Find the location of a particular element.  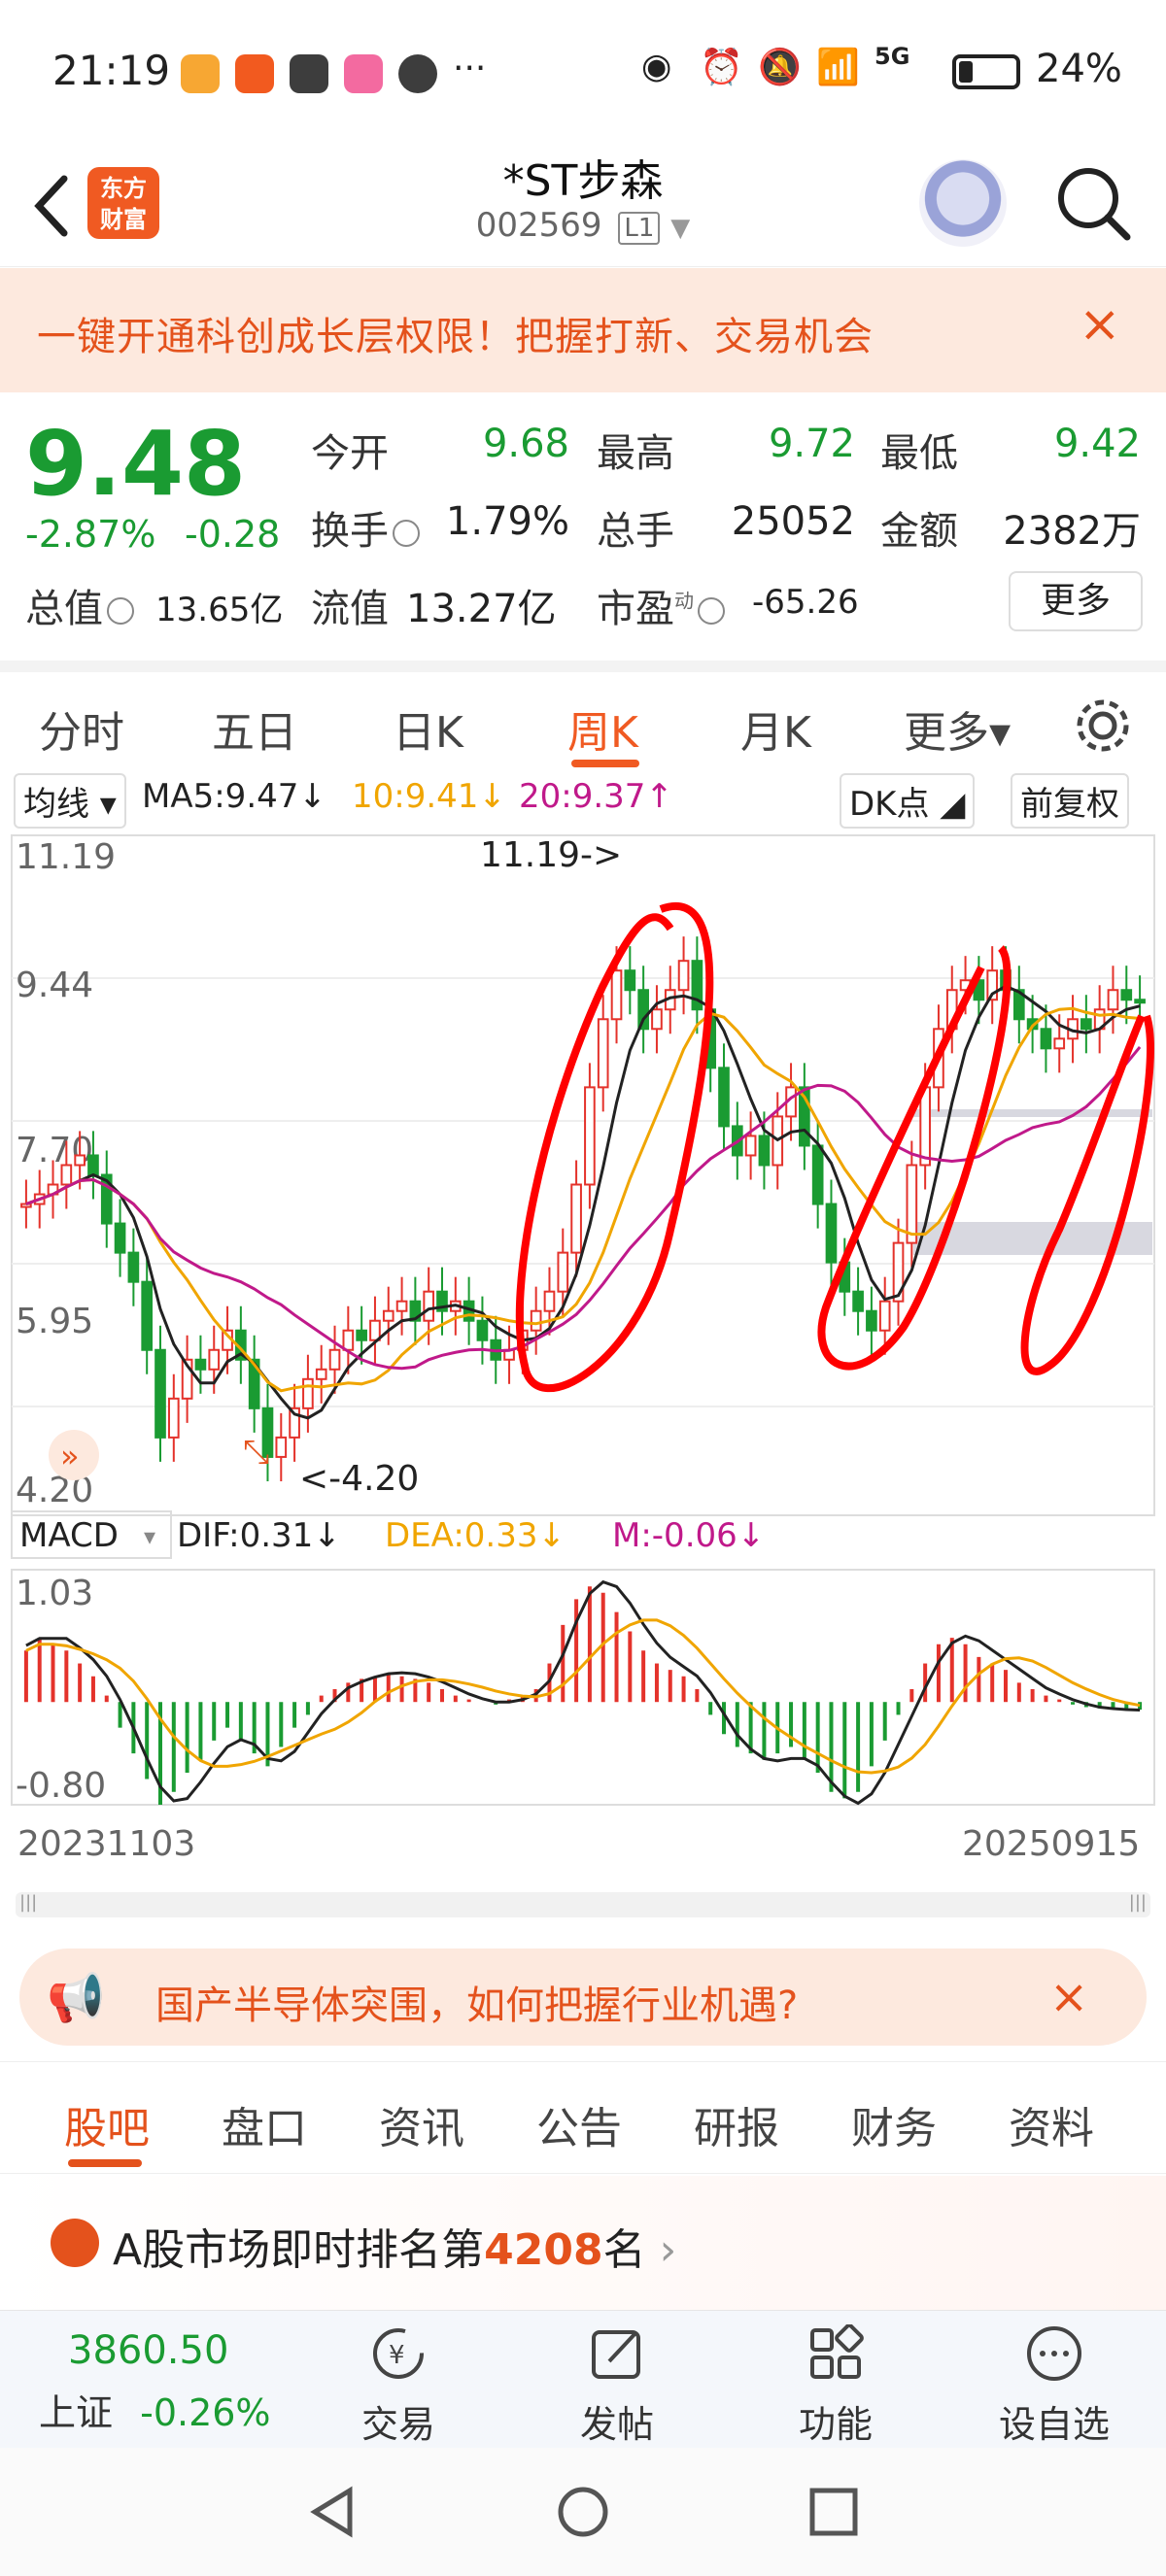

mktcap-label: 总值 is located at coordinates (79, 605).